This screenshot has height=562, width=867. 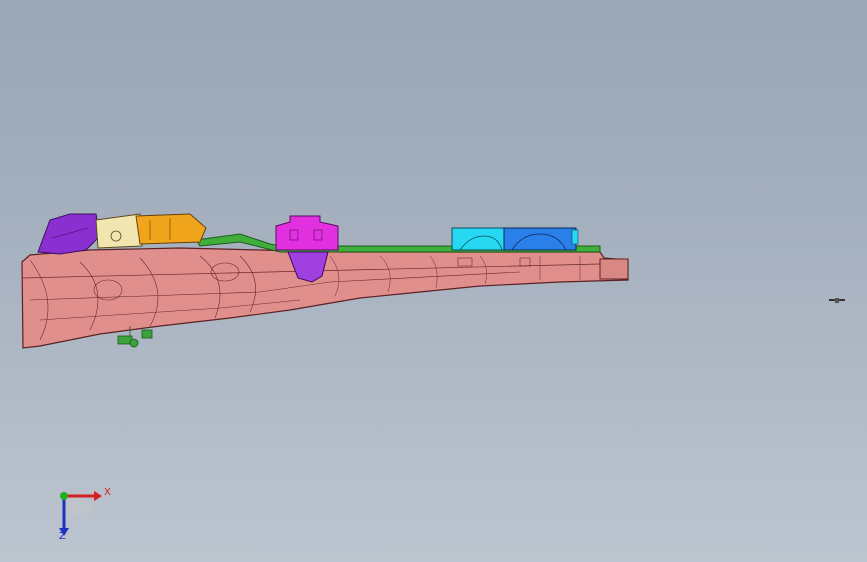 What do you see at coordinates (478, 239) in the screenshot?
I see `cyan-bracket` at bounding box center [478, 239].